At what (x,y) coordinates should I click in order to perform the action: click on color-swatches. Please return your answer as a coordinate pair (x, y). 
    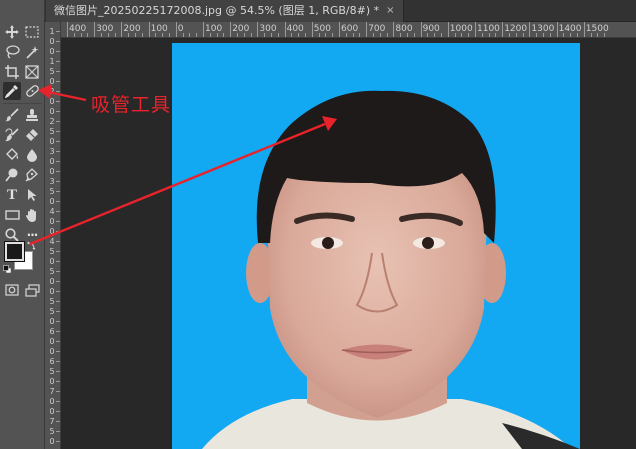
    Looking at the image, I should click on (21, 258).